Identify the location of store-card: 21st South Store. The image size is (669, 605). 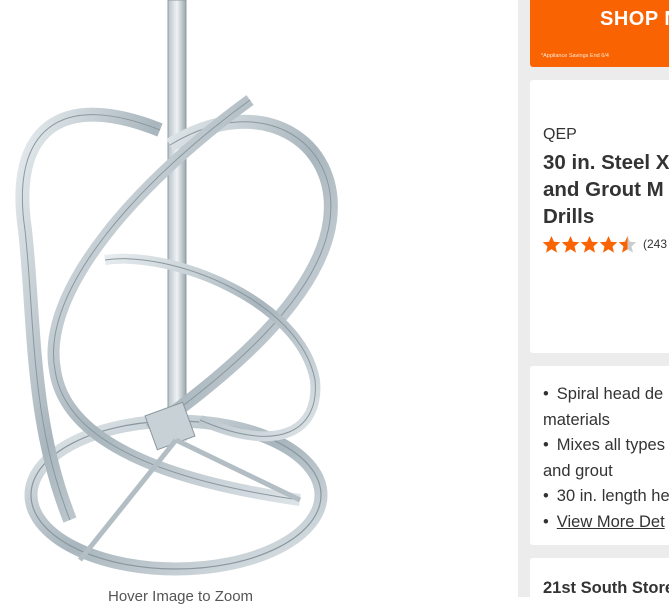
(599, 577).